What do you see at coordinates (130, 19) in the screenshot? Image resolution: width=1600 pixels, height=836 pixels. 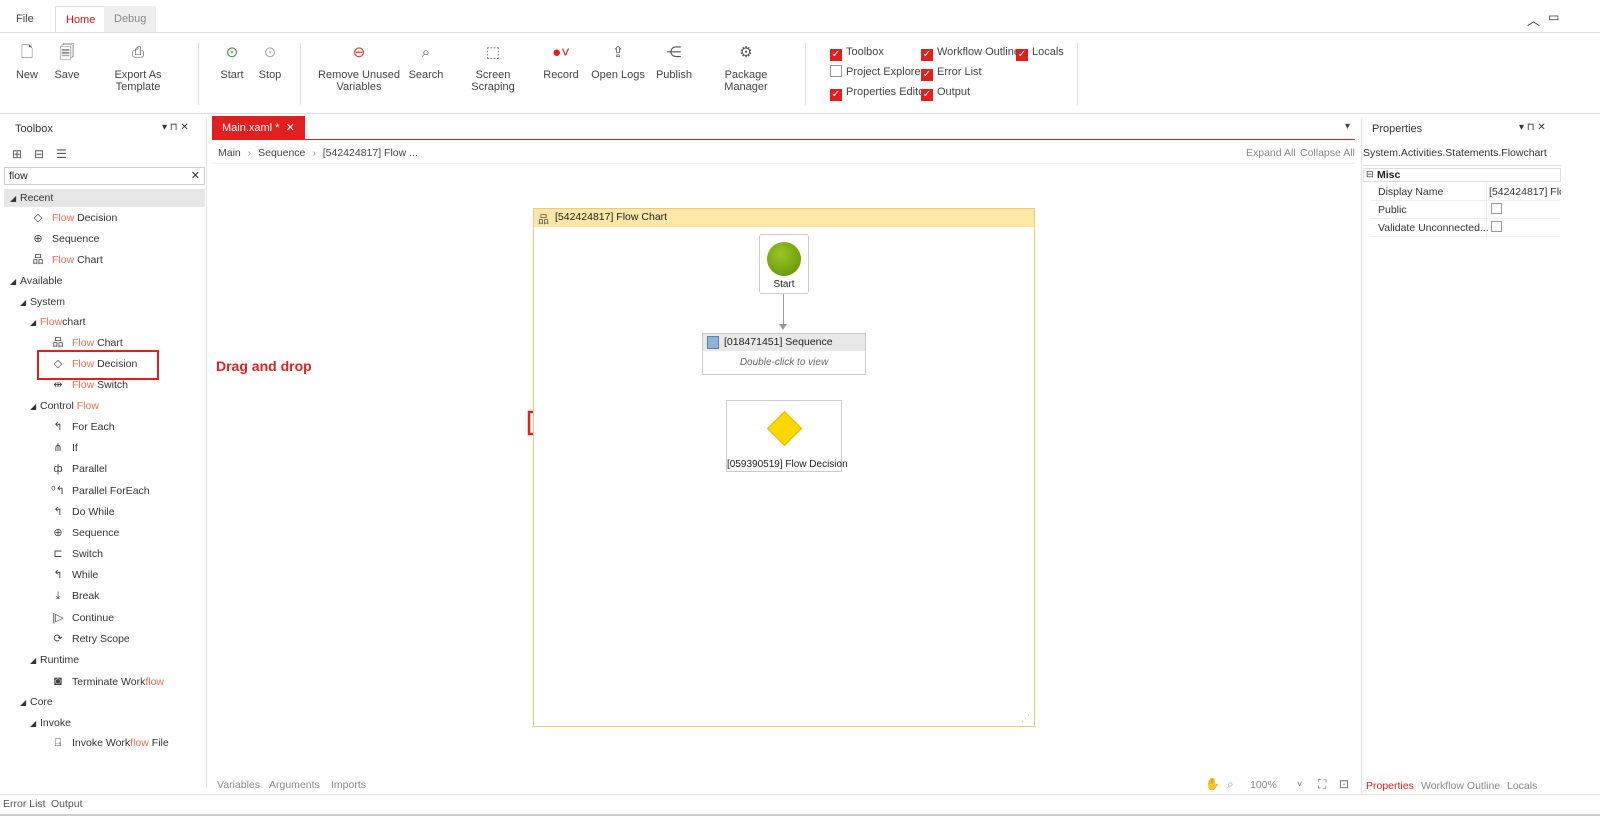 I see `debug-tab: Debug` at bounding box center [130, 19].